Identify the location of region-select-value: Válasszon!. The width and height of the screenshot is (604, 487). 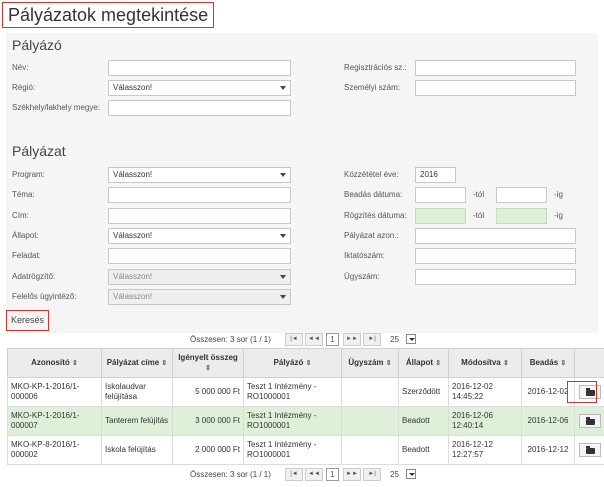
(133, 87).